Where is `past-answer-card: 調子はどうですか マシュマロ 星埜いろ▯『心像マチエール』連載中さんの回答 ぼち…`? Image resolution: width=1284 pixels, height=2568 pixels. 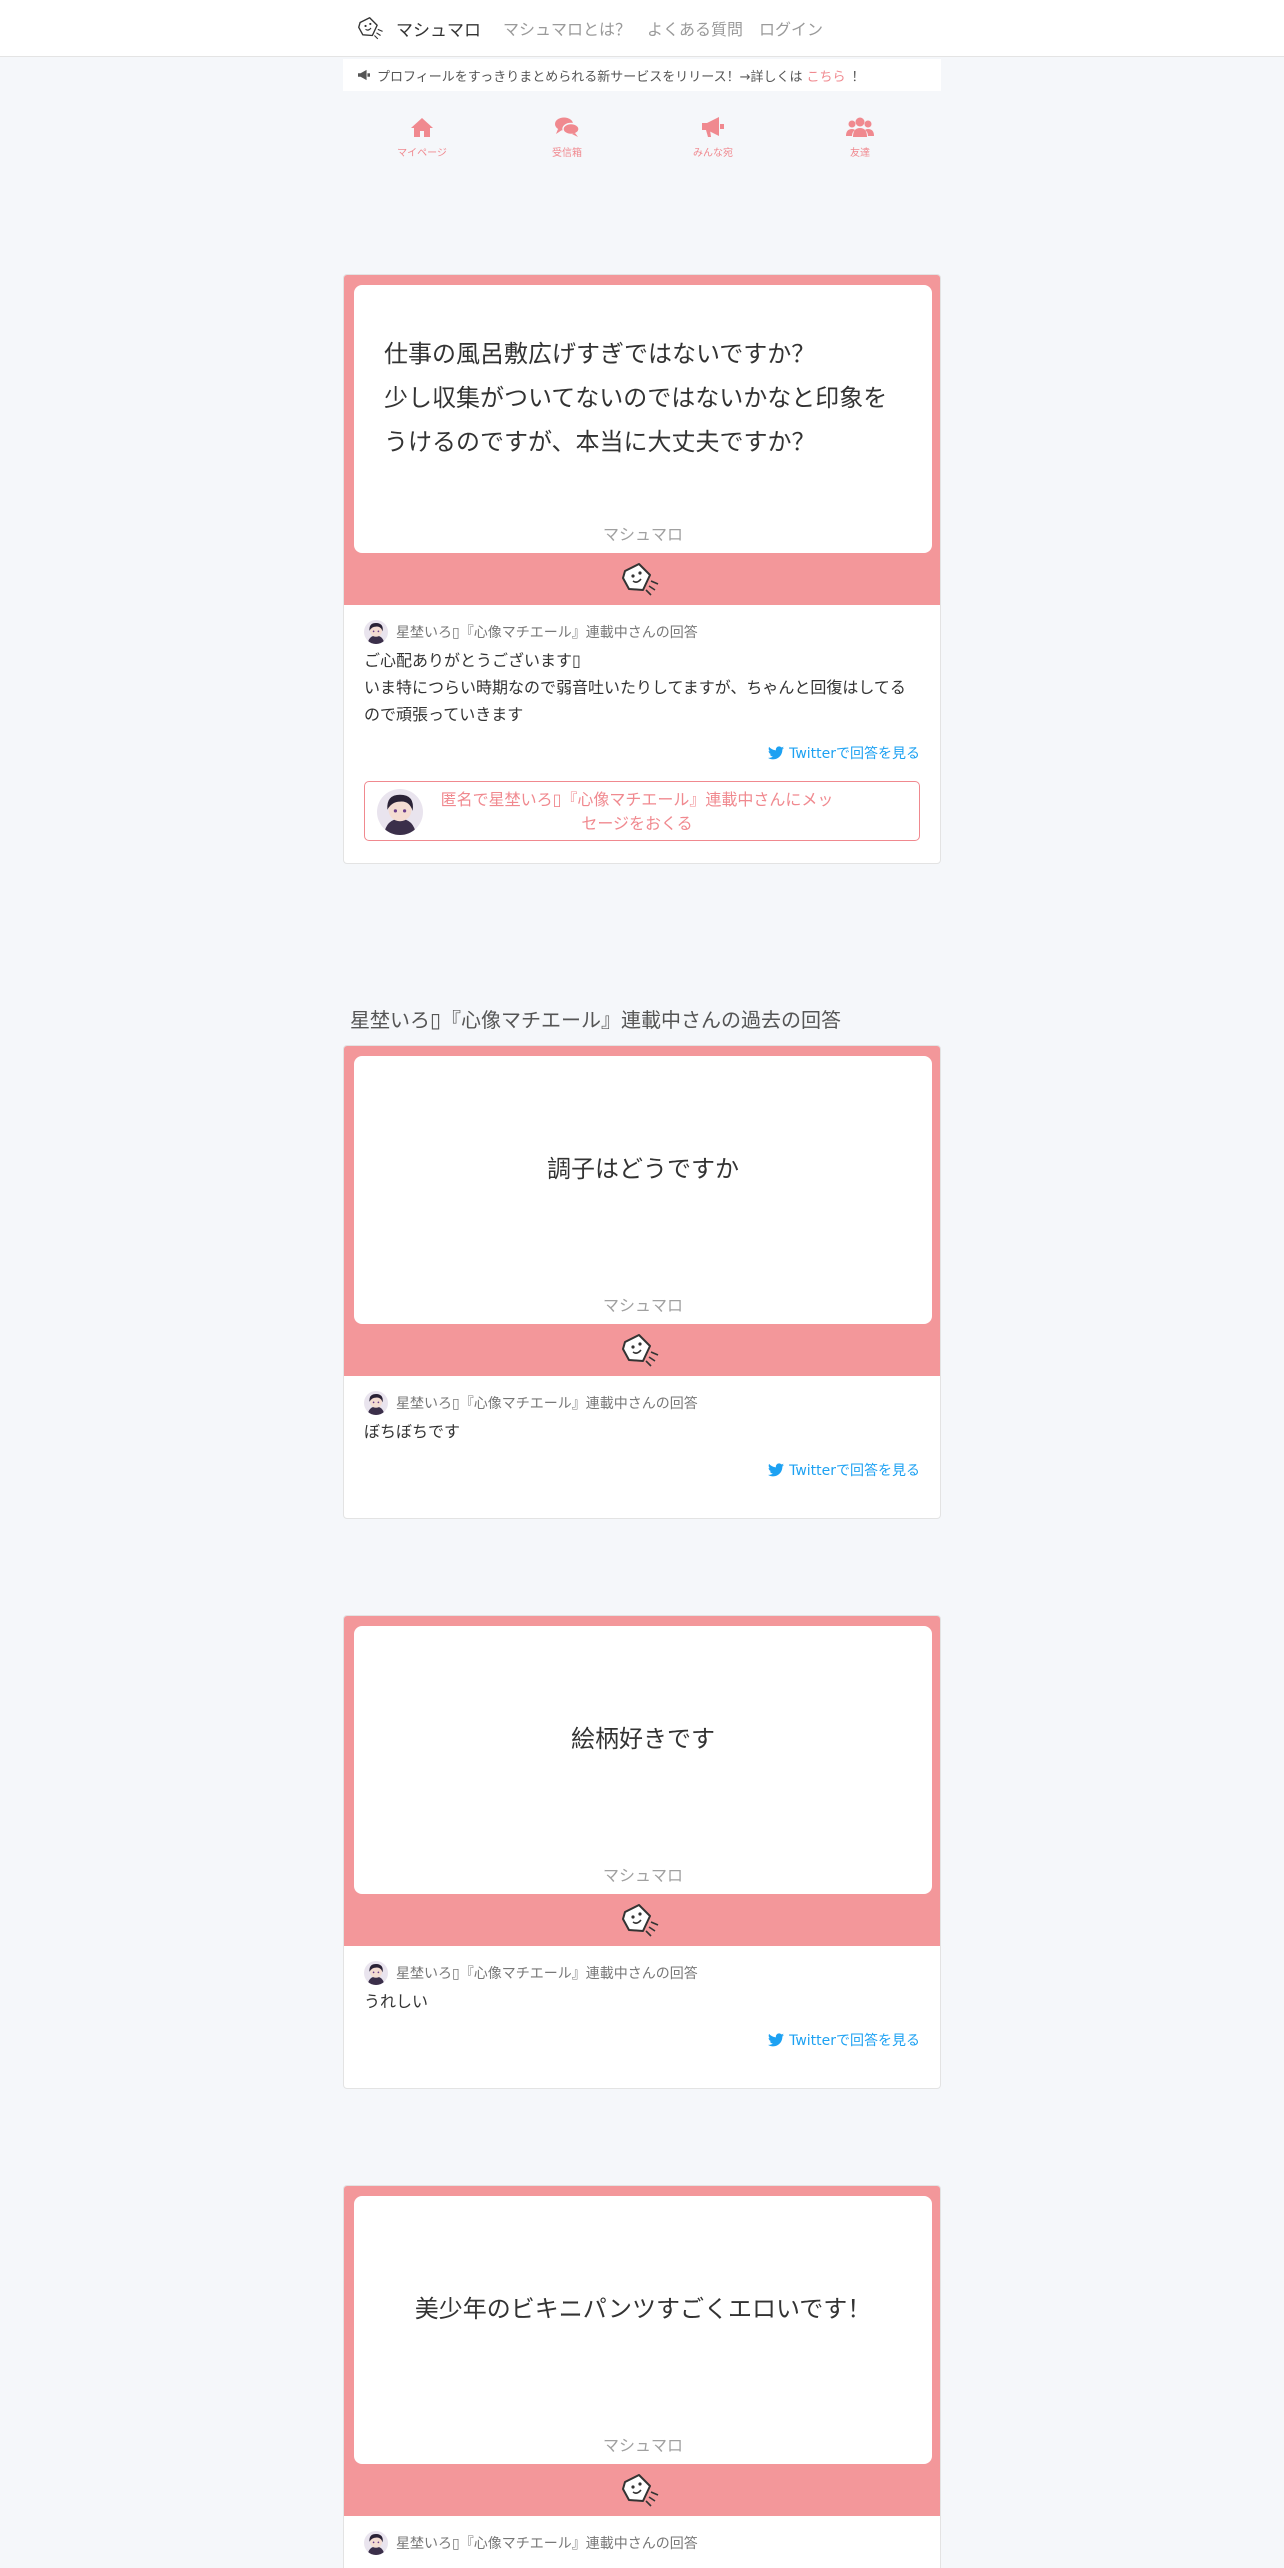 past-answer-card: 調子はどうですか マシュマロ 星埜いろ▯『心像マチエール』連載中さんの回答 ぼち… is located at coordinates (642, 1282).